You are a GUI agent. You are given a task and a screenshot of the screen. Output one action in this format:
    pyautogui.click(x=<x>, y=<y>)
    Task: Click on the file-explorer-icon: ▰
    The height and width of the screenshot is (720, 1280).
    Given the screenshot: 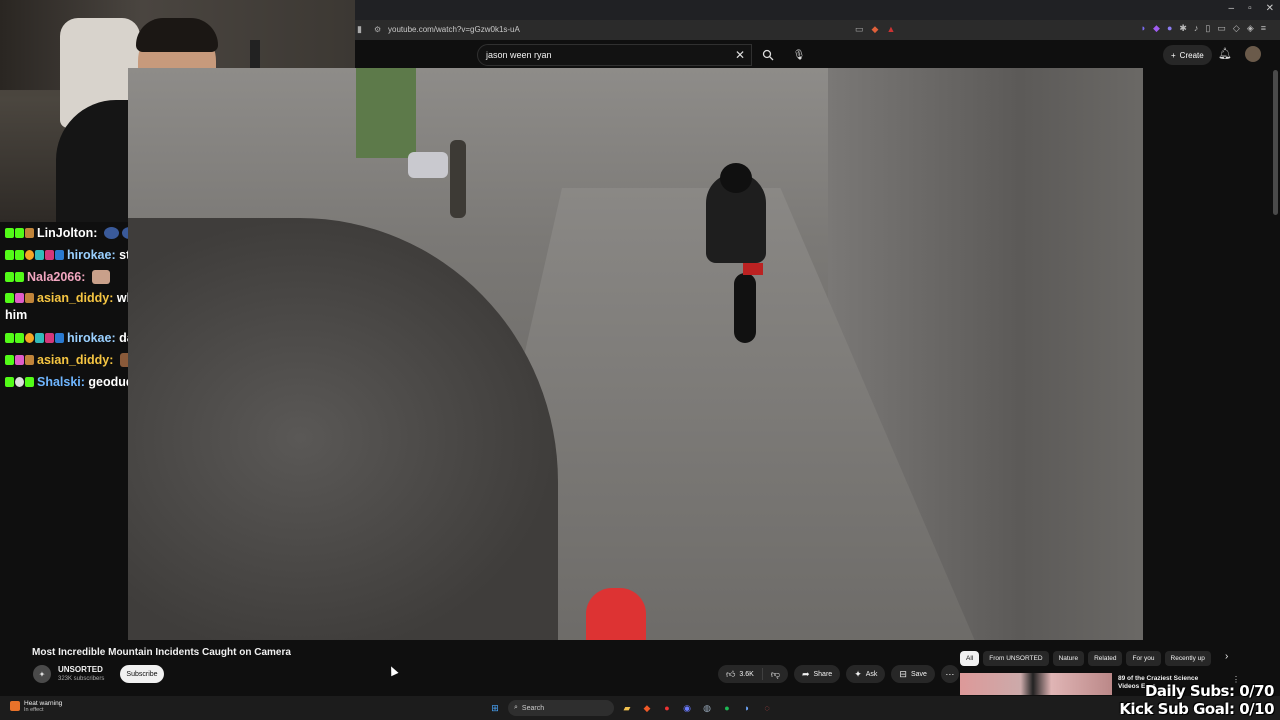 What is the action you would take?
    pyautogui.click(x=627, y=708)
    